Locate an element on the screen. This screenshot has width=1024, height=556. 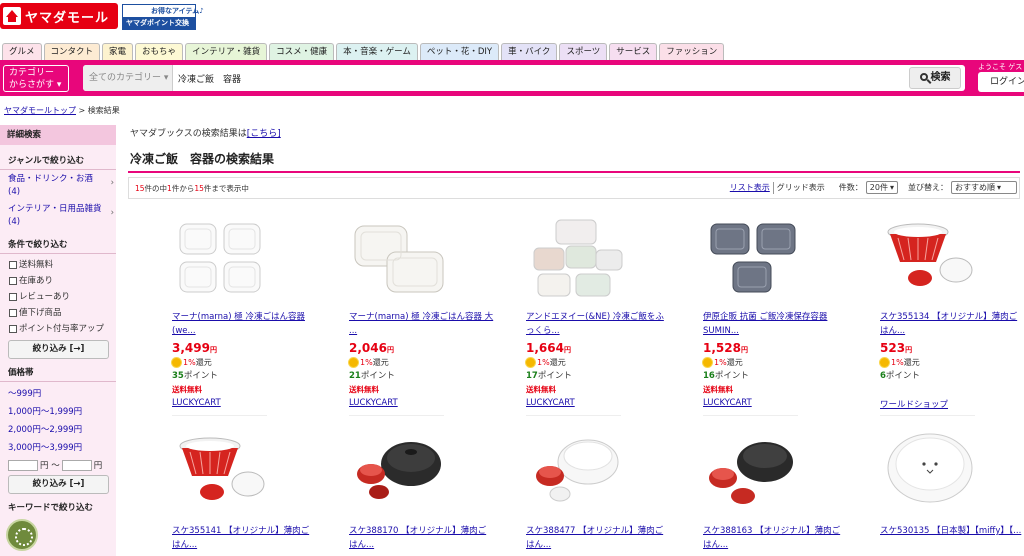
breadcrumb-sep: > is located at coordinates (83, 110).